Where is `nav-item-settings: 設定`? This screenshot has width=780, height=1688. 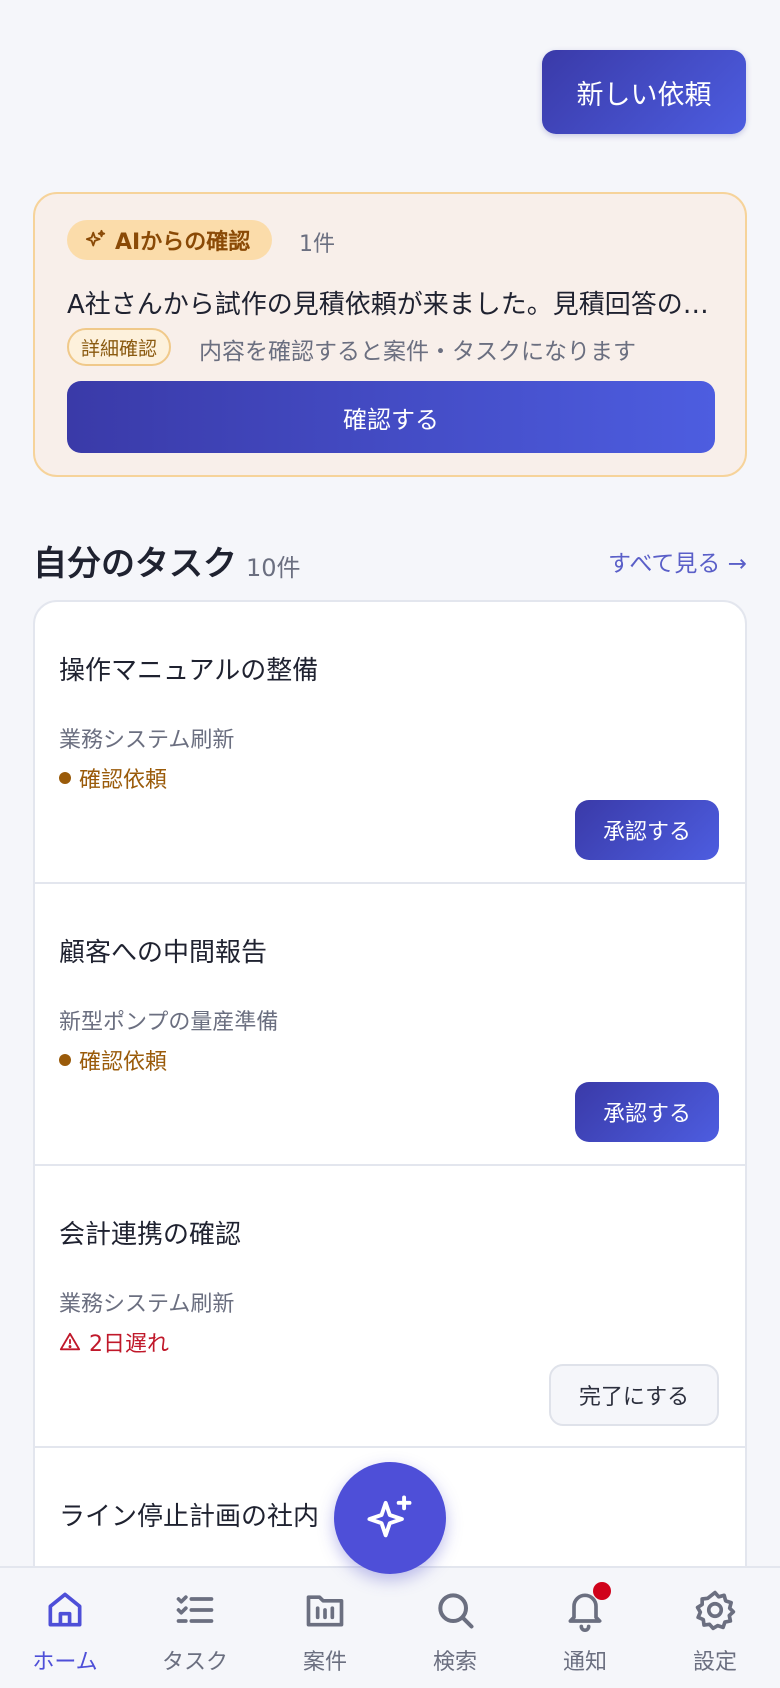 nav-item-settings: 設定 is located at coordinates (715, 1628).